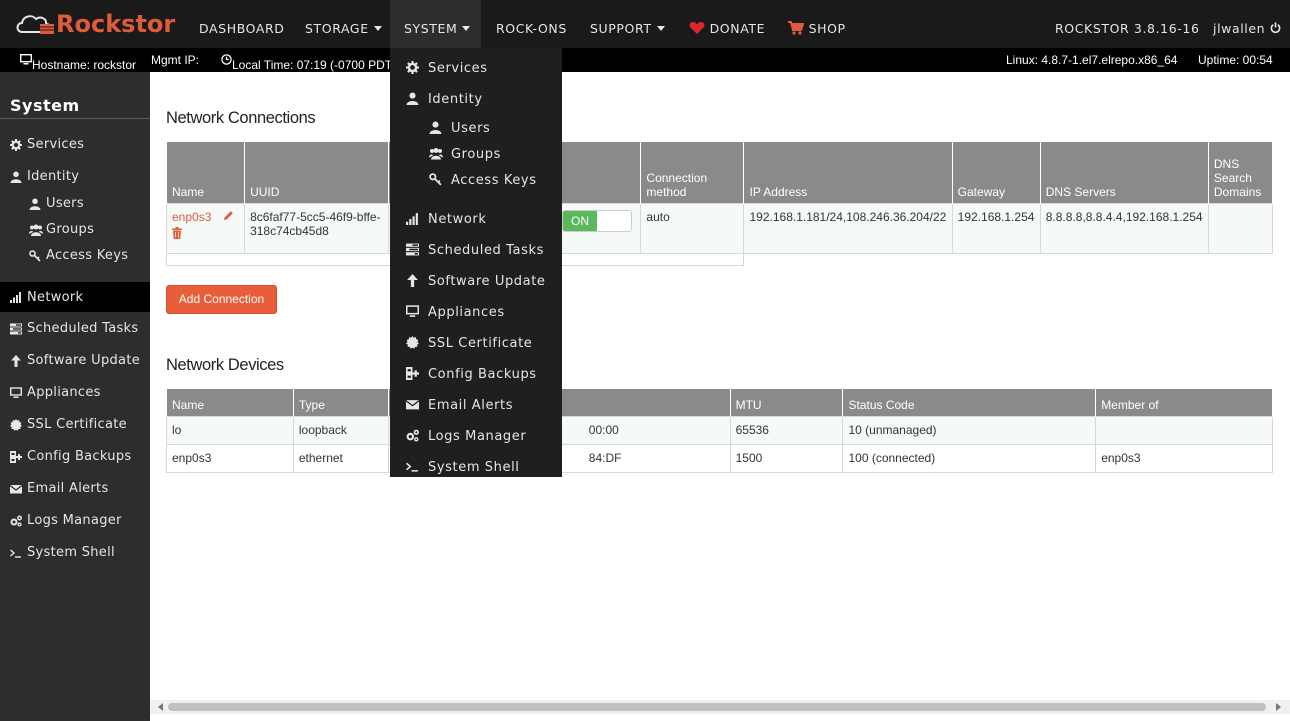 The height and width of the screenshot is (721, 1290). I want to click on cart-icon, so click(796, 27).